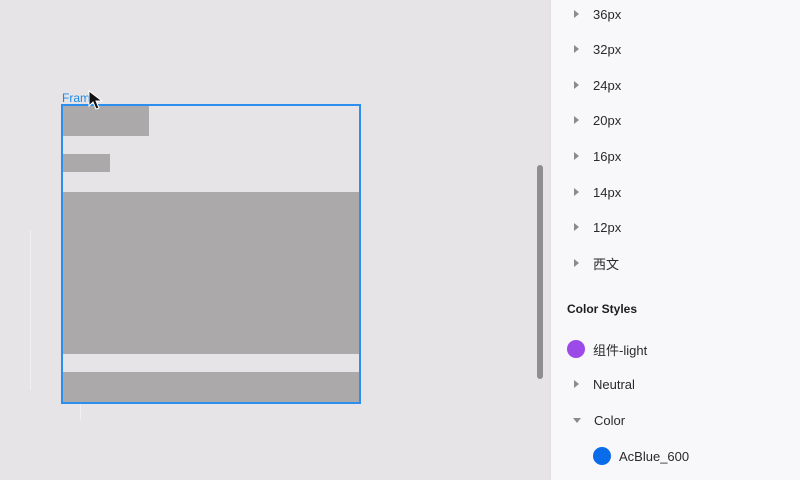  What do you see at coordinates (607, 49) in the screenshot?
I see `text-style-label: 32px` at bounding box center [607, 49].